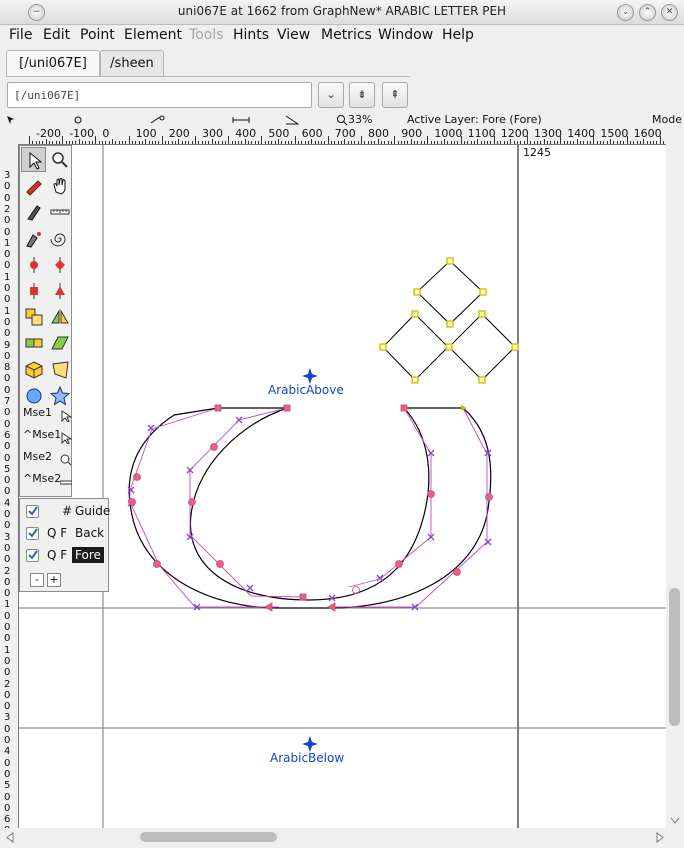 The width and height of the screenshot is (684, 848). What do you see at coordinates (56, 35) in the screenshot?
I see `menu-edit: Edit` at bounding box center [56, 35].